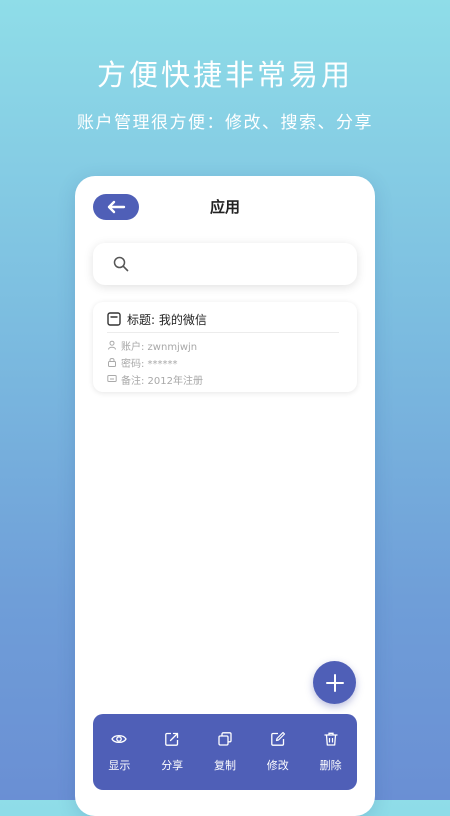  I want to click on copy-button: 复制, so click(225, 752).